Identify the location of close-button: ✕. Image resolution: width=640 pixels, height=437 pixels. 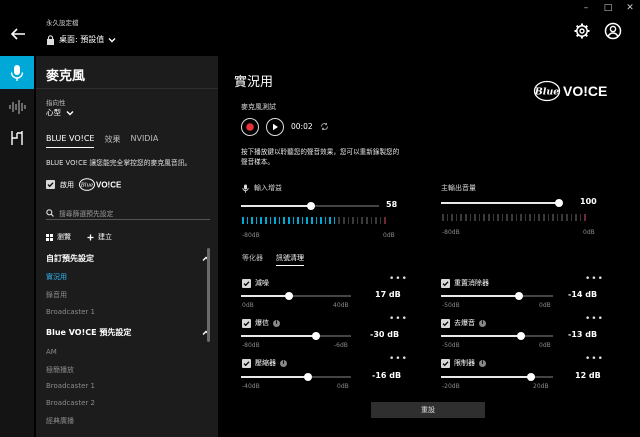
(630, 8).